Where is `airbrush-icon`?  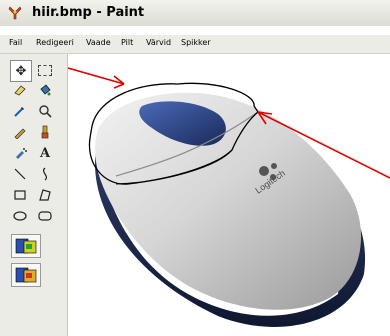 airbrush-icon is located at coordinates (21, 153).